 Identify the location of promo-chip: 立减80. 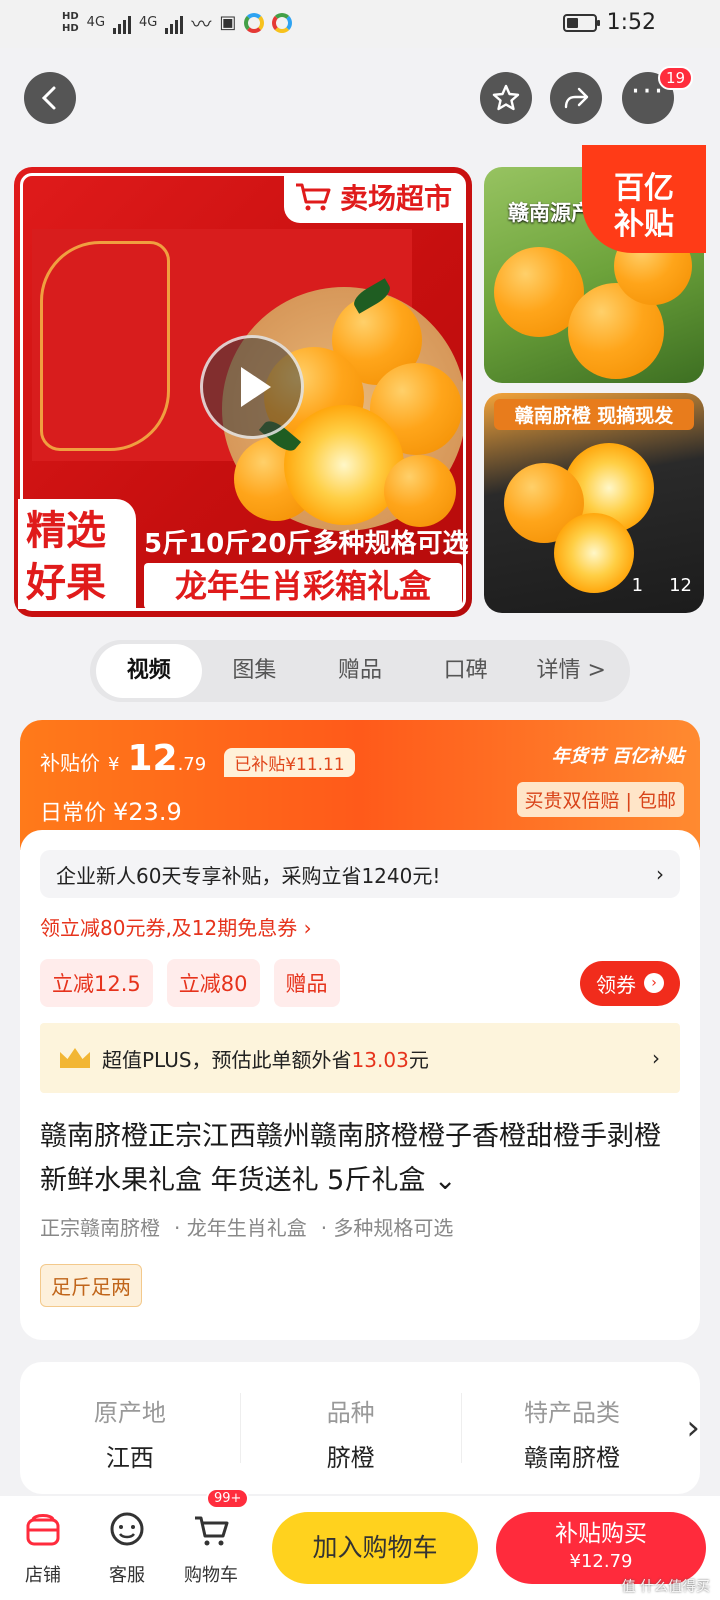
(213, 983).